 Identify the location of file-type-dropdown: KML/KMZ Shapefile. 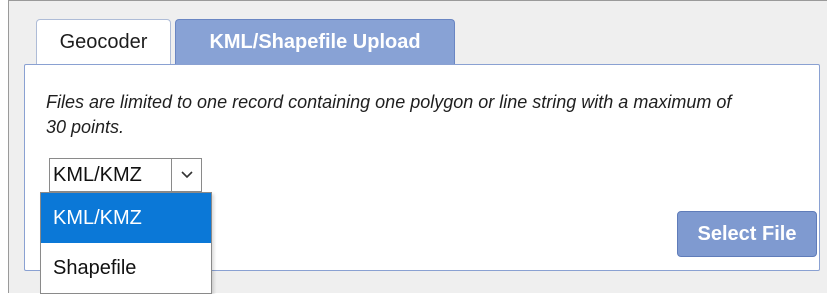
(126, 243).